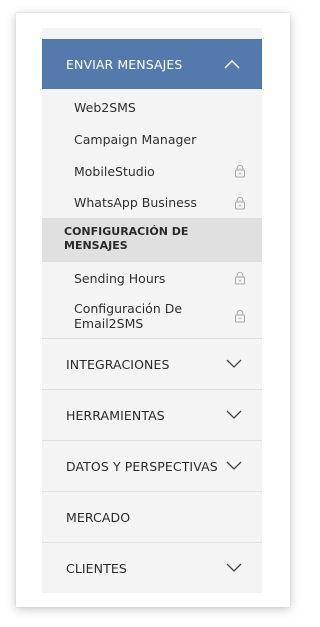  I want to click on menu-item-campaign-manager: Campaign Manager, so click(152, 139).